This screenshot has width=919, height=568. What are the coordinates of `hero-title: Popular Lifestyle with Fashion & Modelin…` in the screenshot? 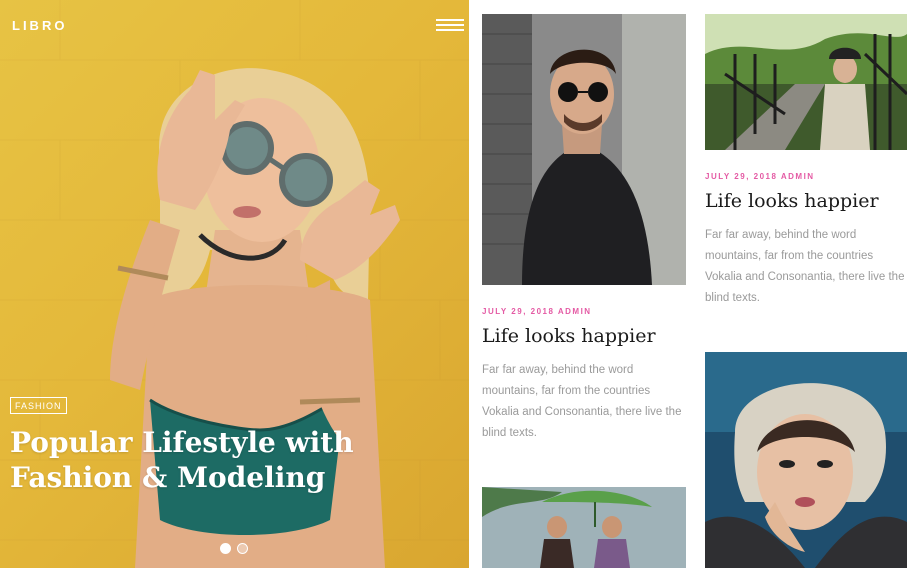 It's located at (210, 460).